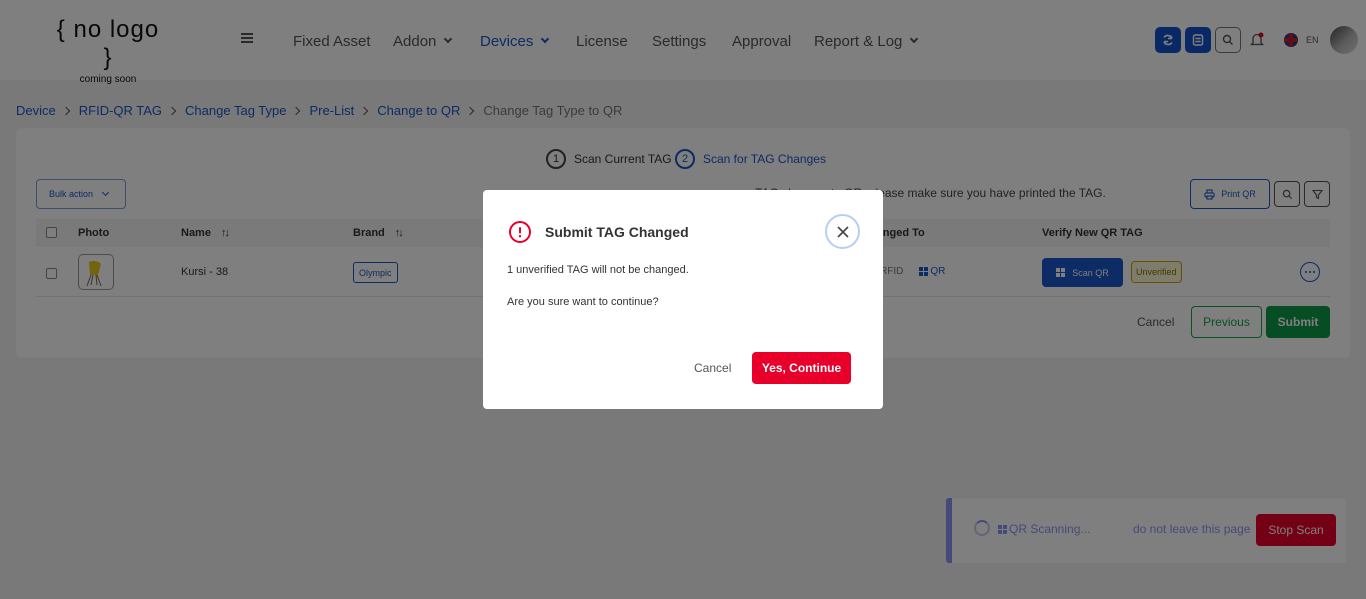 The width and height of the screenshot is (1366, 599). What do you see at coordinates (617, 232) in the screenshot?
I see `dialog-title: Submit TAG Changed` at bounding box center [617, 232].